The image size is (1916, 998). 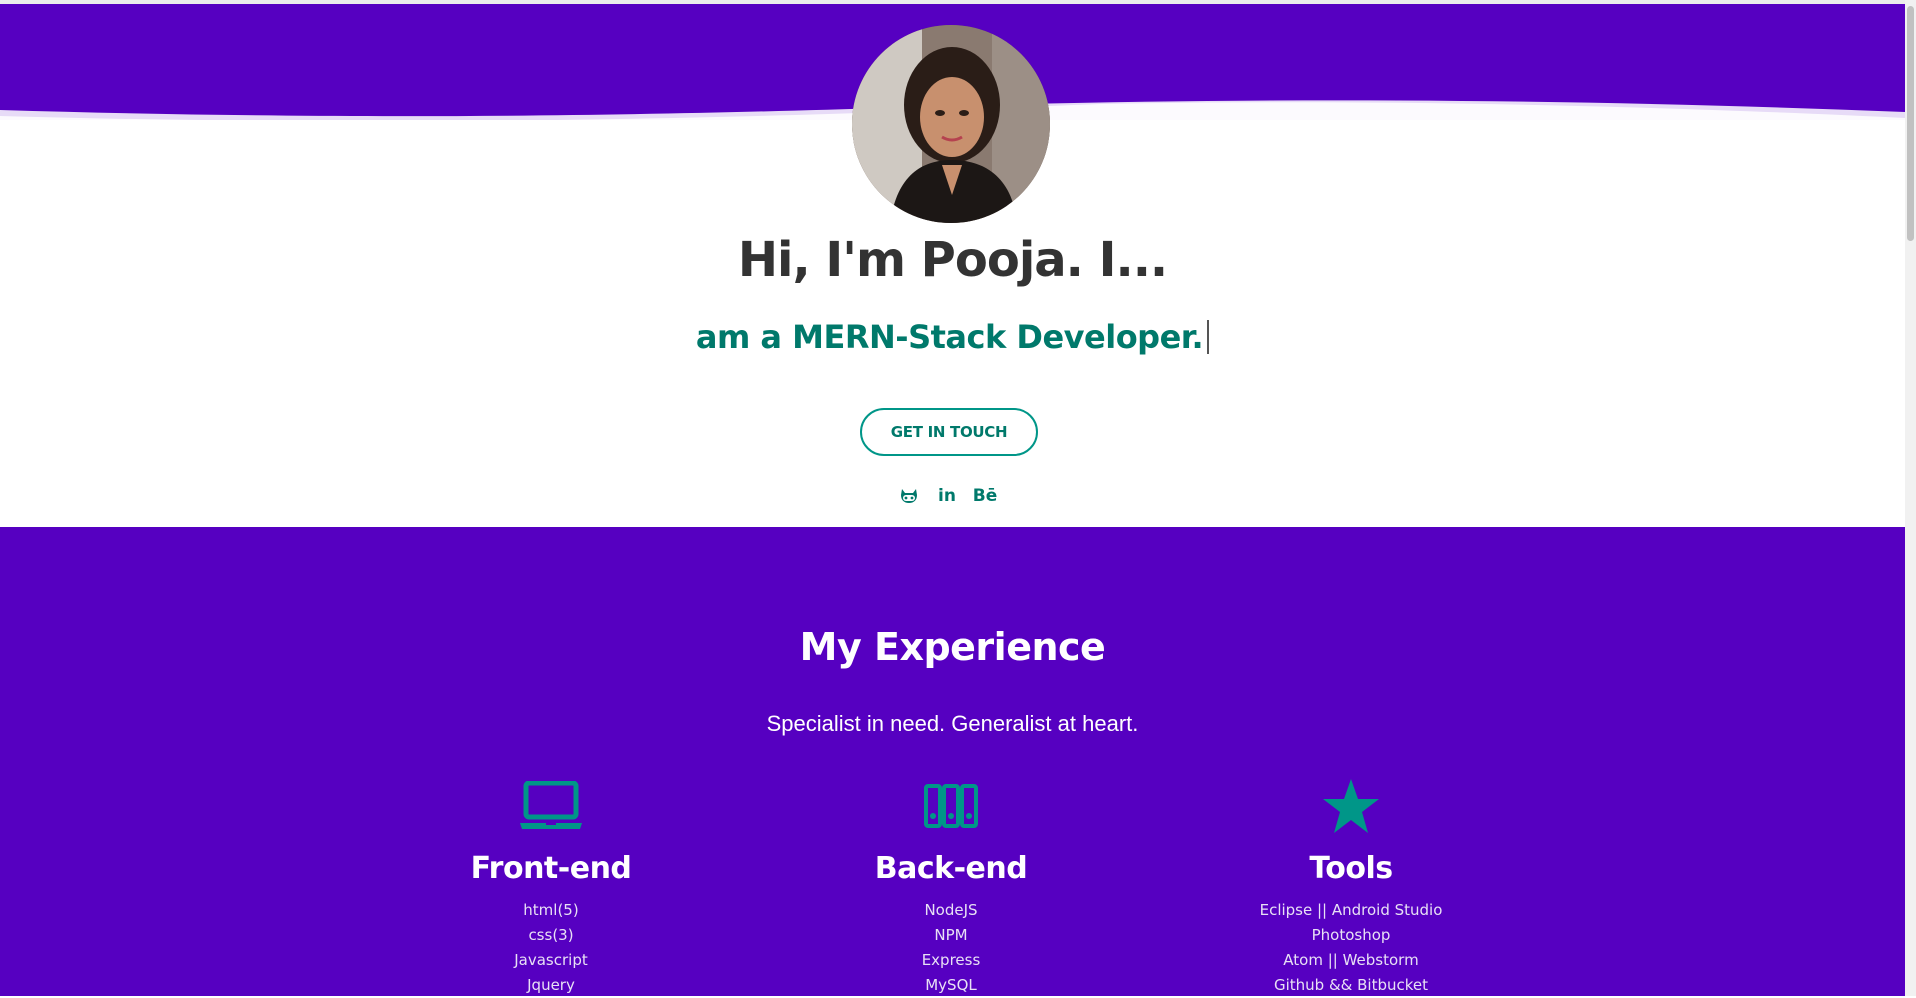 What do you see at coordinates (952, 647) in the screenshot?
I see `experience-title: My Experience` at bounding box center [952, 647].